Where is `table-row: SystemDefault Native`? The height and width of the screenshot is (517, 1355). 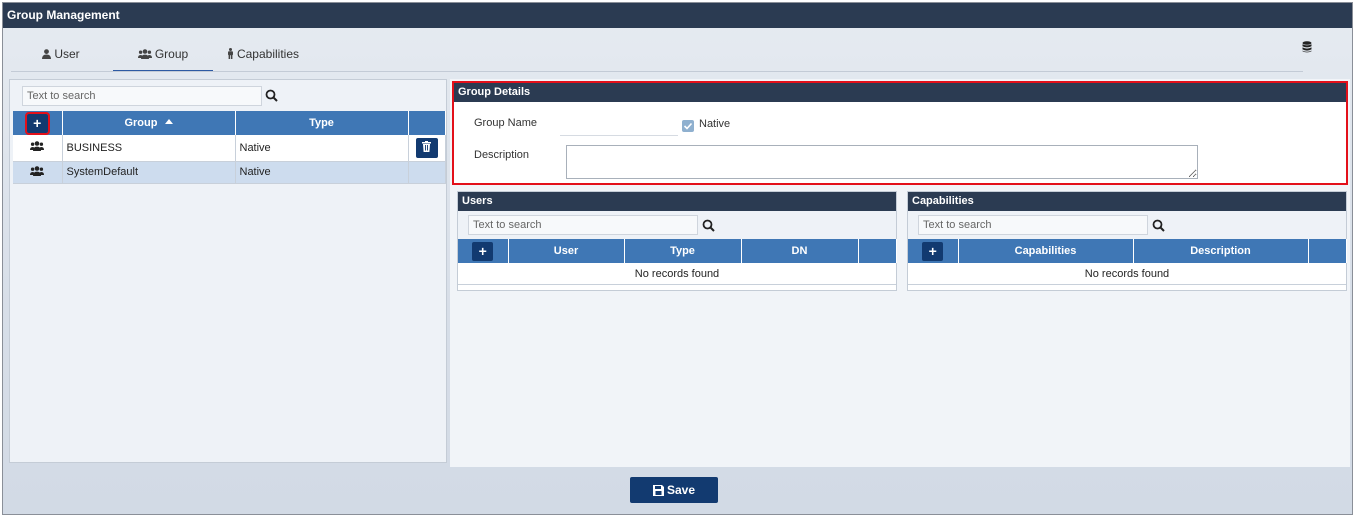
table-row: SystemDefault Native is located at coordinates (229, 172).